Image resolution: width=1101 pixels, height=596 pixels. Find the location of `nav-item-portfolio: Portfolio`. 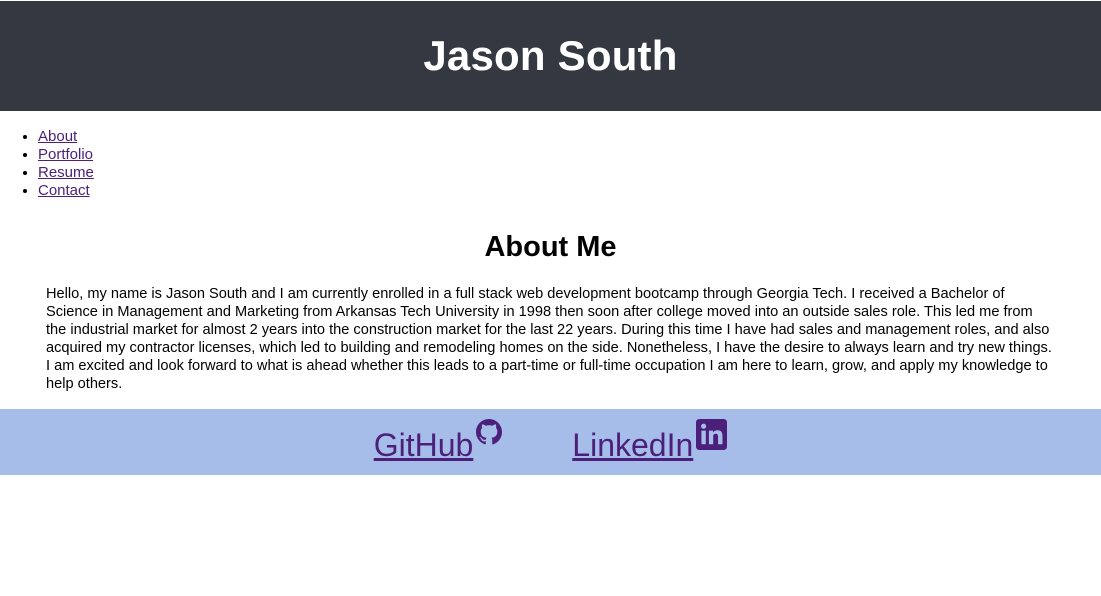

nav-item-portfolio: Portfolio is located at coordinates (569, 155).